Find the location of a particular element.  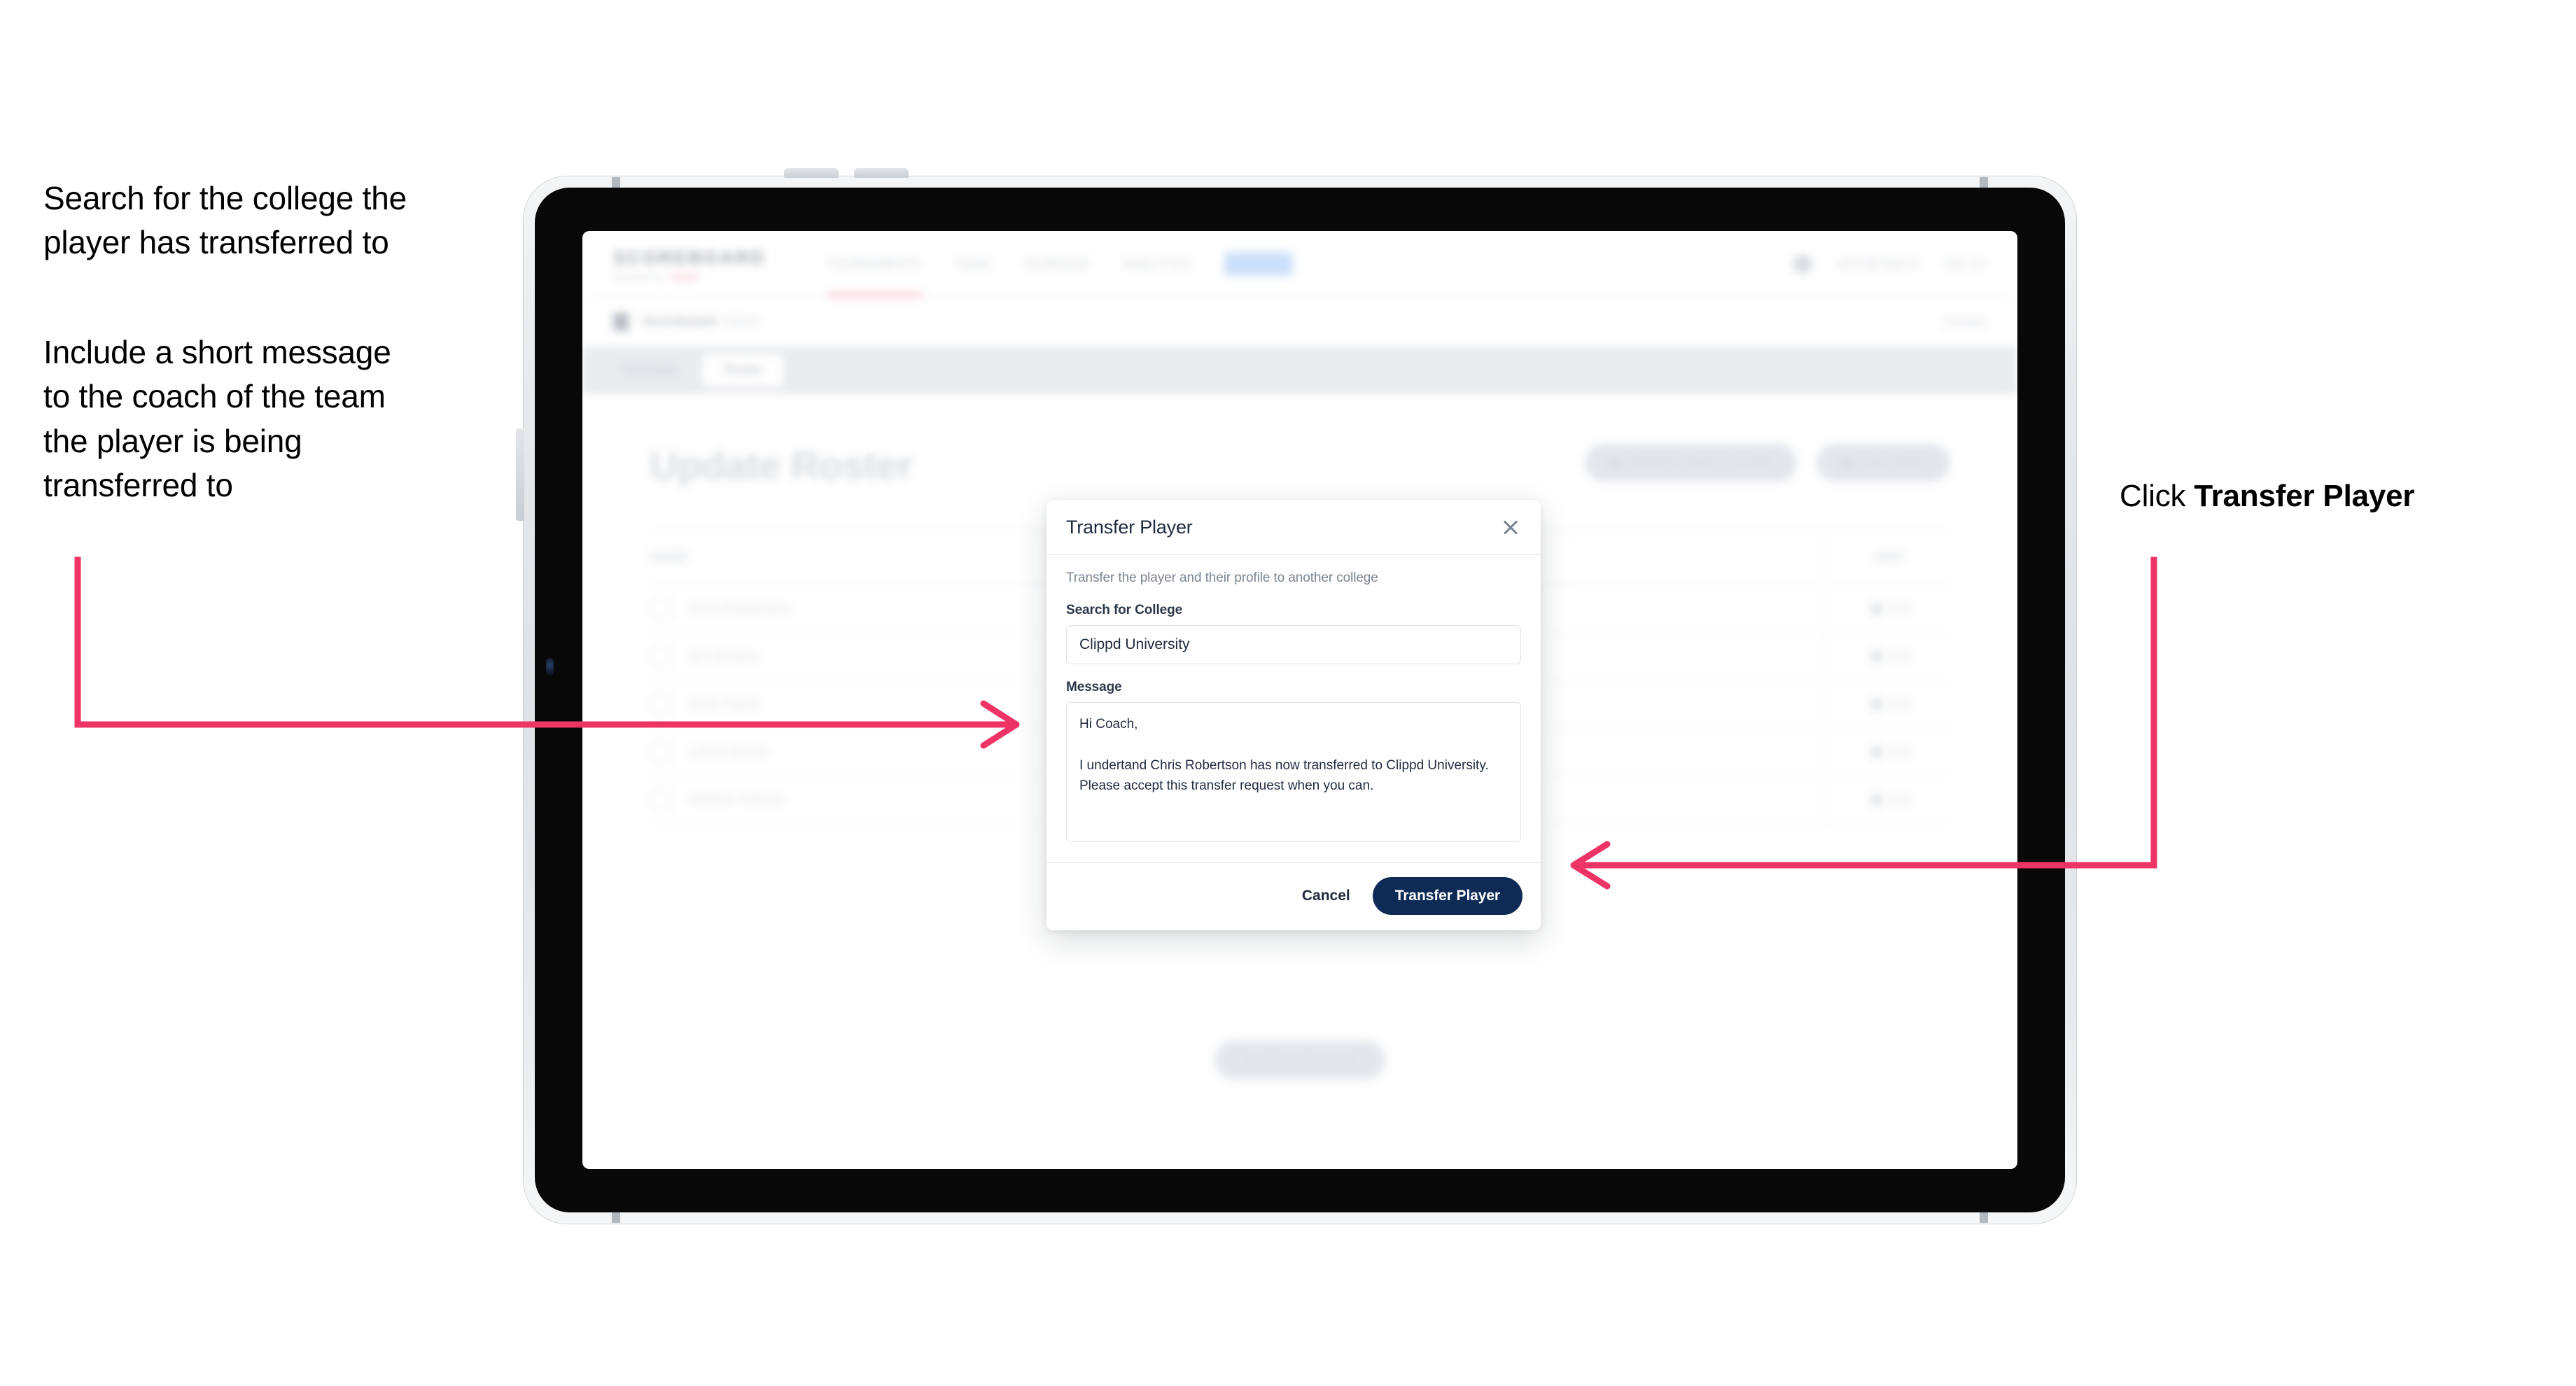

annotation-right-bold: Transfer Player is located at coordinates (2304, 496).